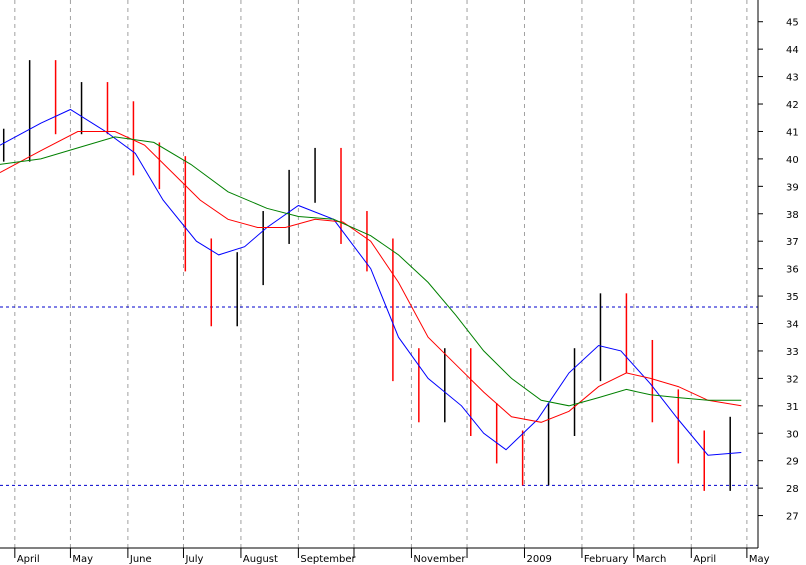 Image resolution: width=806 pixels, height=565 pixels. What do you see at coordinates (140, 559) in the screenshot?
I see `month-label: June` at bounding box center [140, 559].